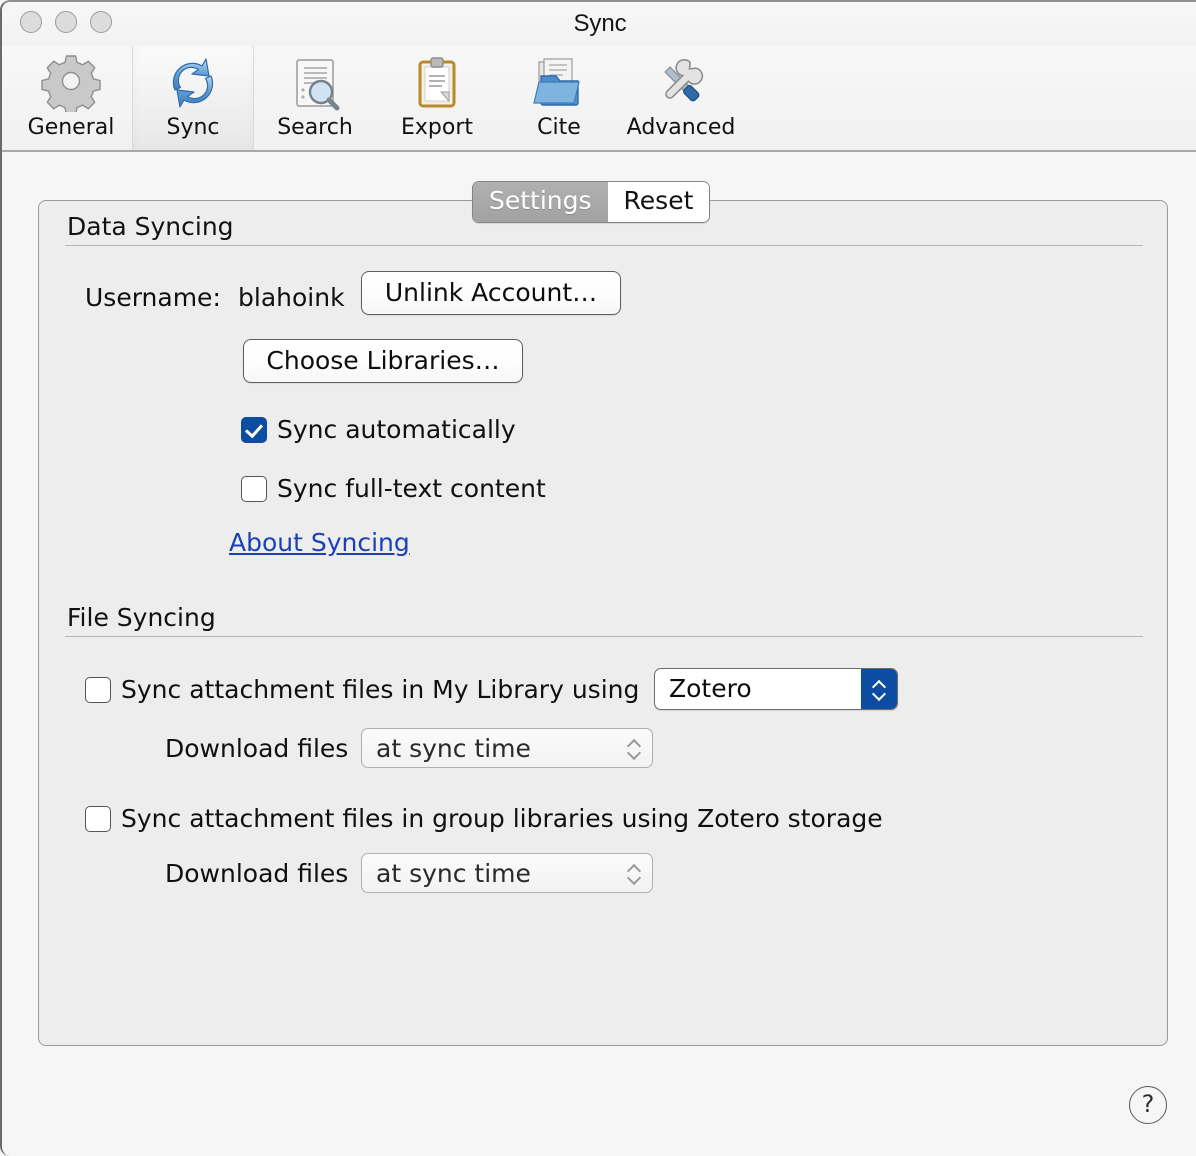 The width and height of the screenshot is (1196, 1156). I want to click on window-title: Sync, so click(600, 23).